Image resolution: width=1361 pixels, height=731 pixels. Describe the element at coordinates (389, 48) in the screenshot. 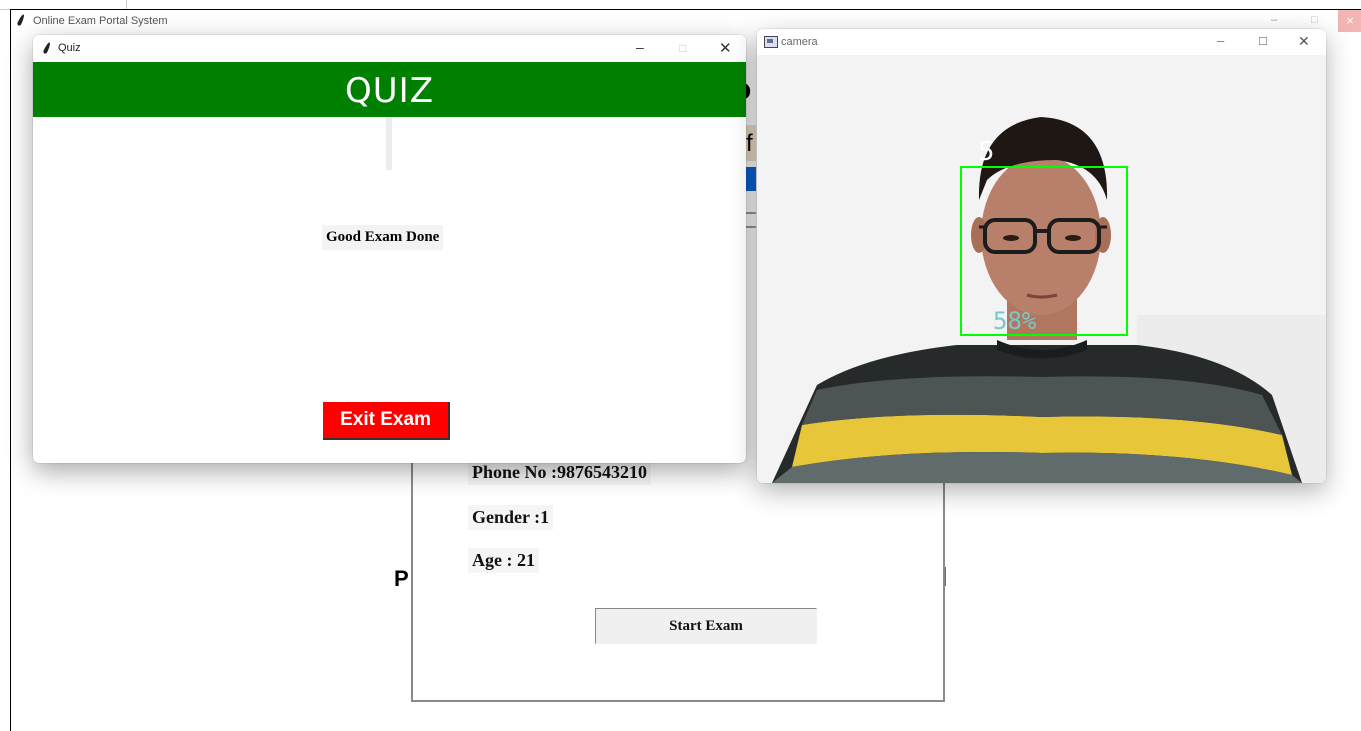

I see `quiz-titlebar: Quiz – □ ✕` at that location.